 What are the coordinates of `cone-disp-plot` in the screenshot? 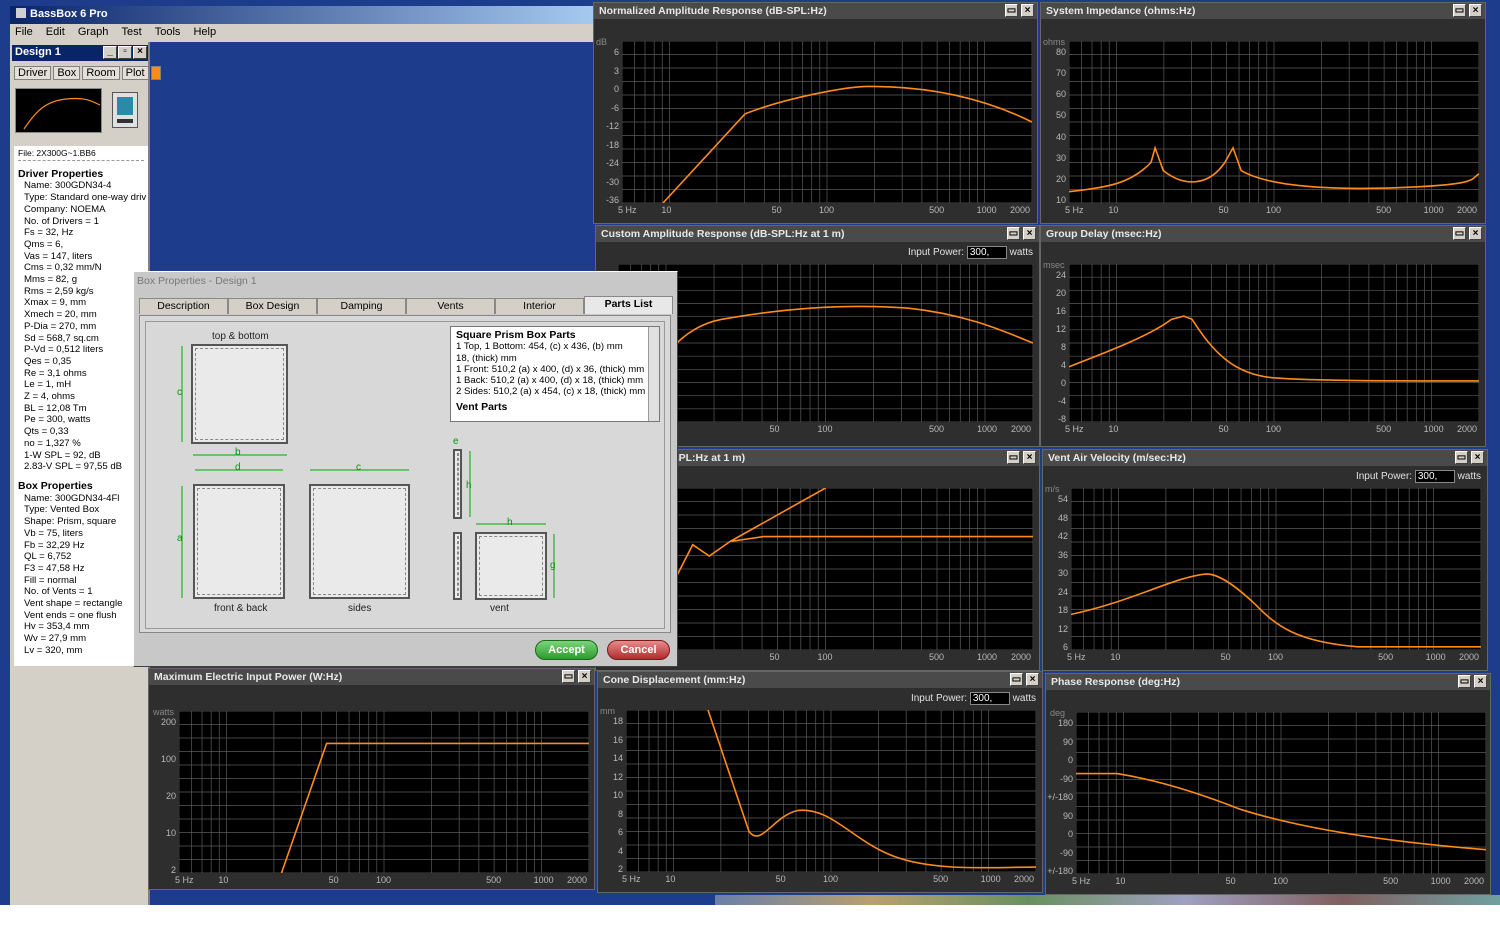 It's located at (831, 791).